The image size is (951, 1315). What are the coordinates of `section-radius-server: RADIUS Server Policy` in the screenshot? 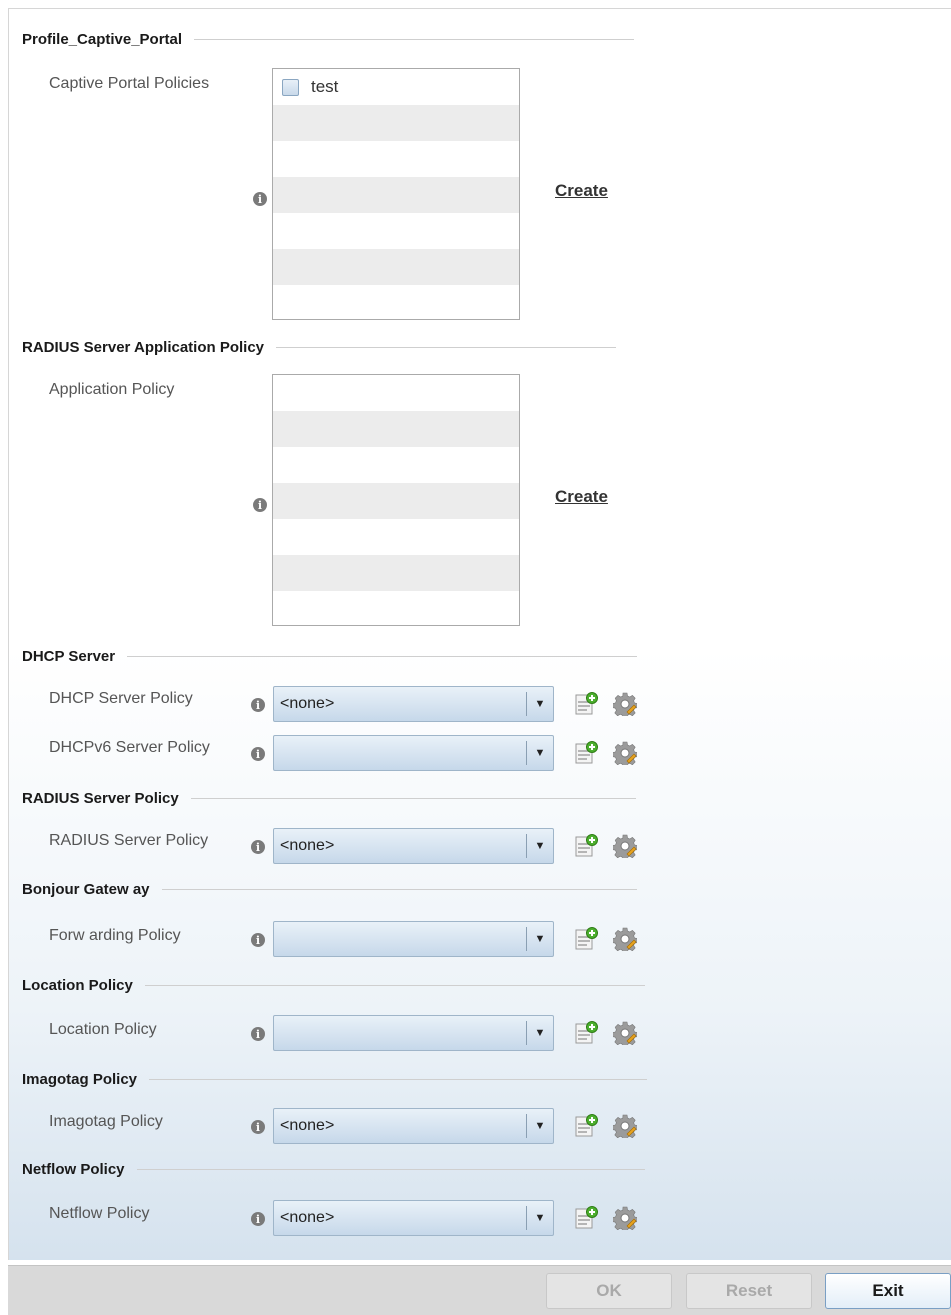 It's located at (329, 798).